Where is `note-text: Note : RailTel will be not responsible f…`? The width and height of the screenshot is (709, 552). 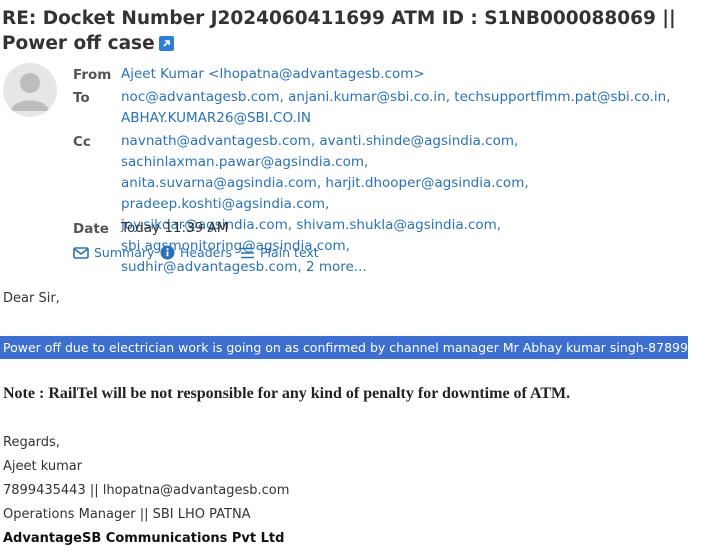 note-text: Note : RailTel will be not responsible f… is located at coordinates (287, 393).